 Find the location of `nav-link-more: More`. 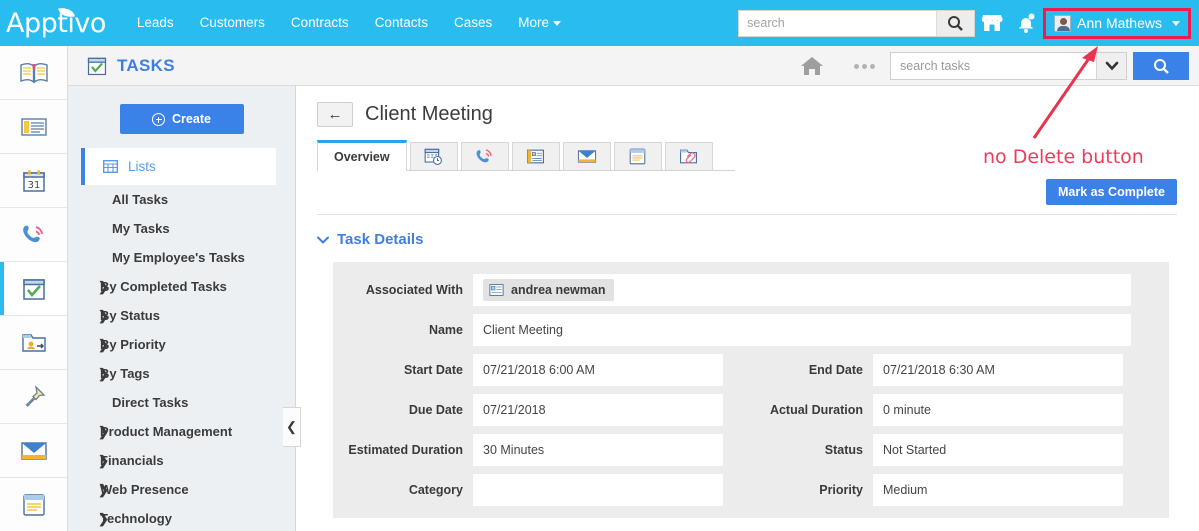

nav-link-more: More is located at coordinates (539, 23).